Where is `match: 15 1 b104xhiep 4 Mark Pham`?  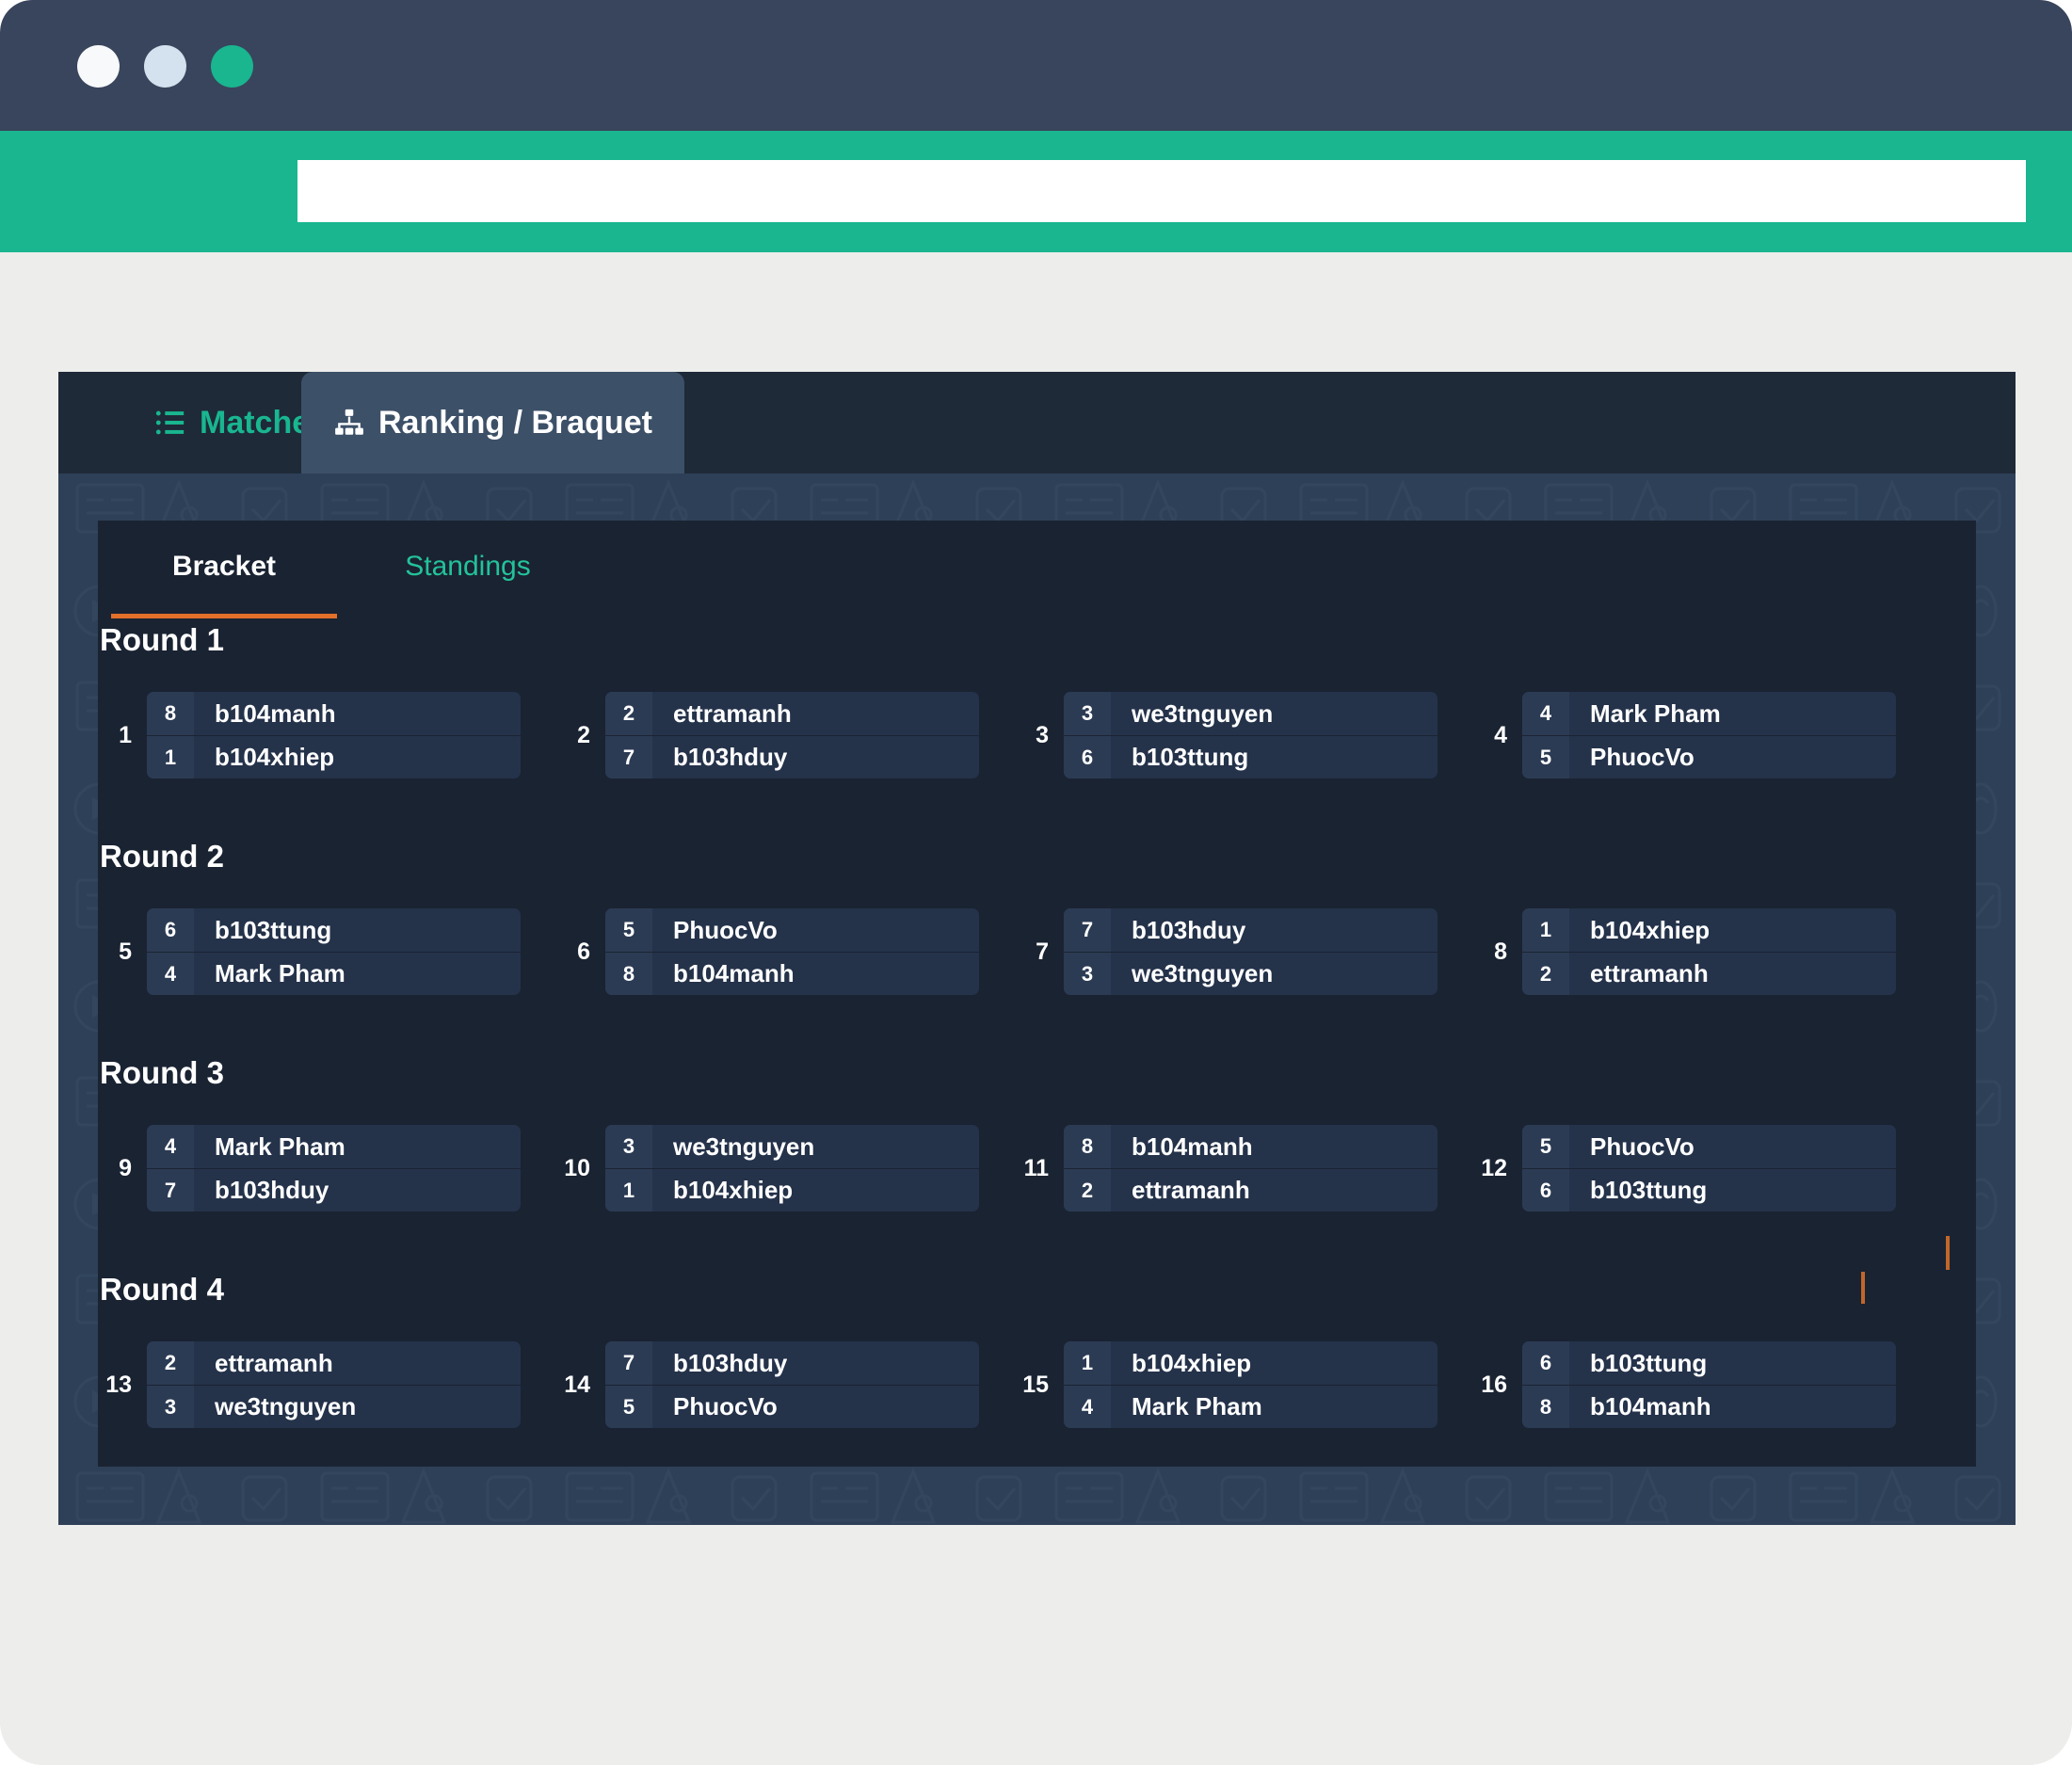
match: 15 1 b104xhiep 4 Mark Pham is located at coordinates (1244, 1385).